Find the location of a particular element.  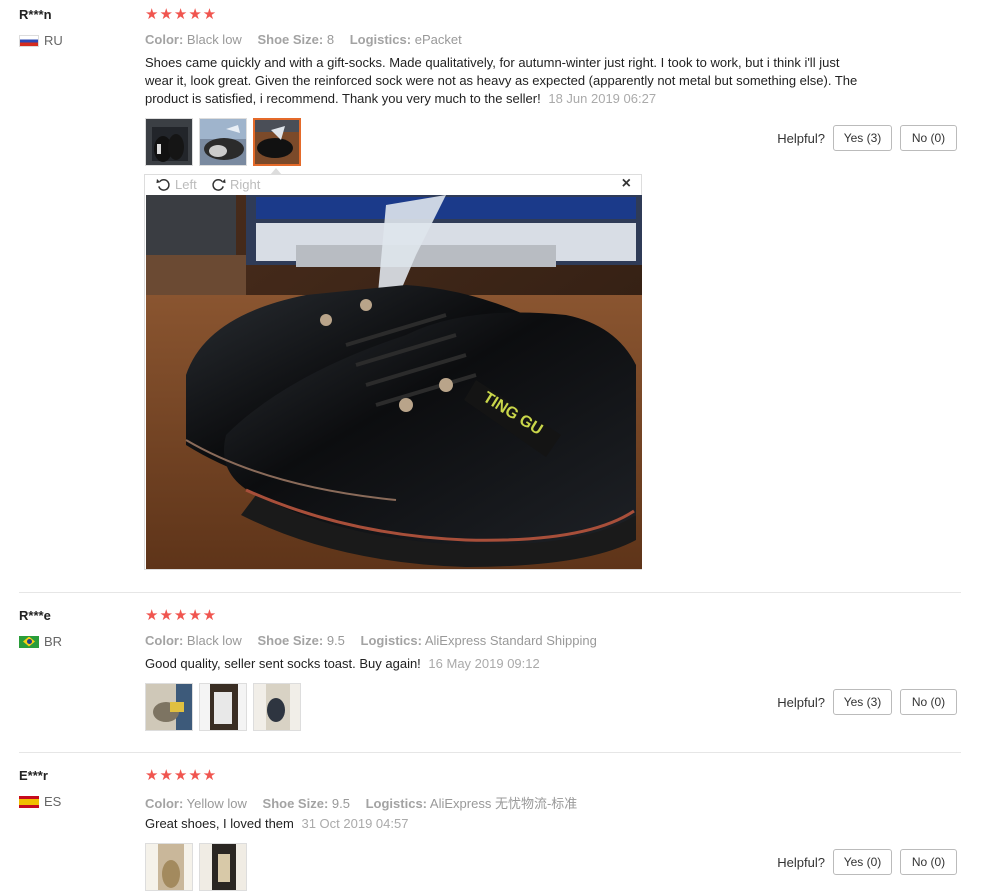

reviewer-info: E***r ES is located at coordinates (40, 788).